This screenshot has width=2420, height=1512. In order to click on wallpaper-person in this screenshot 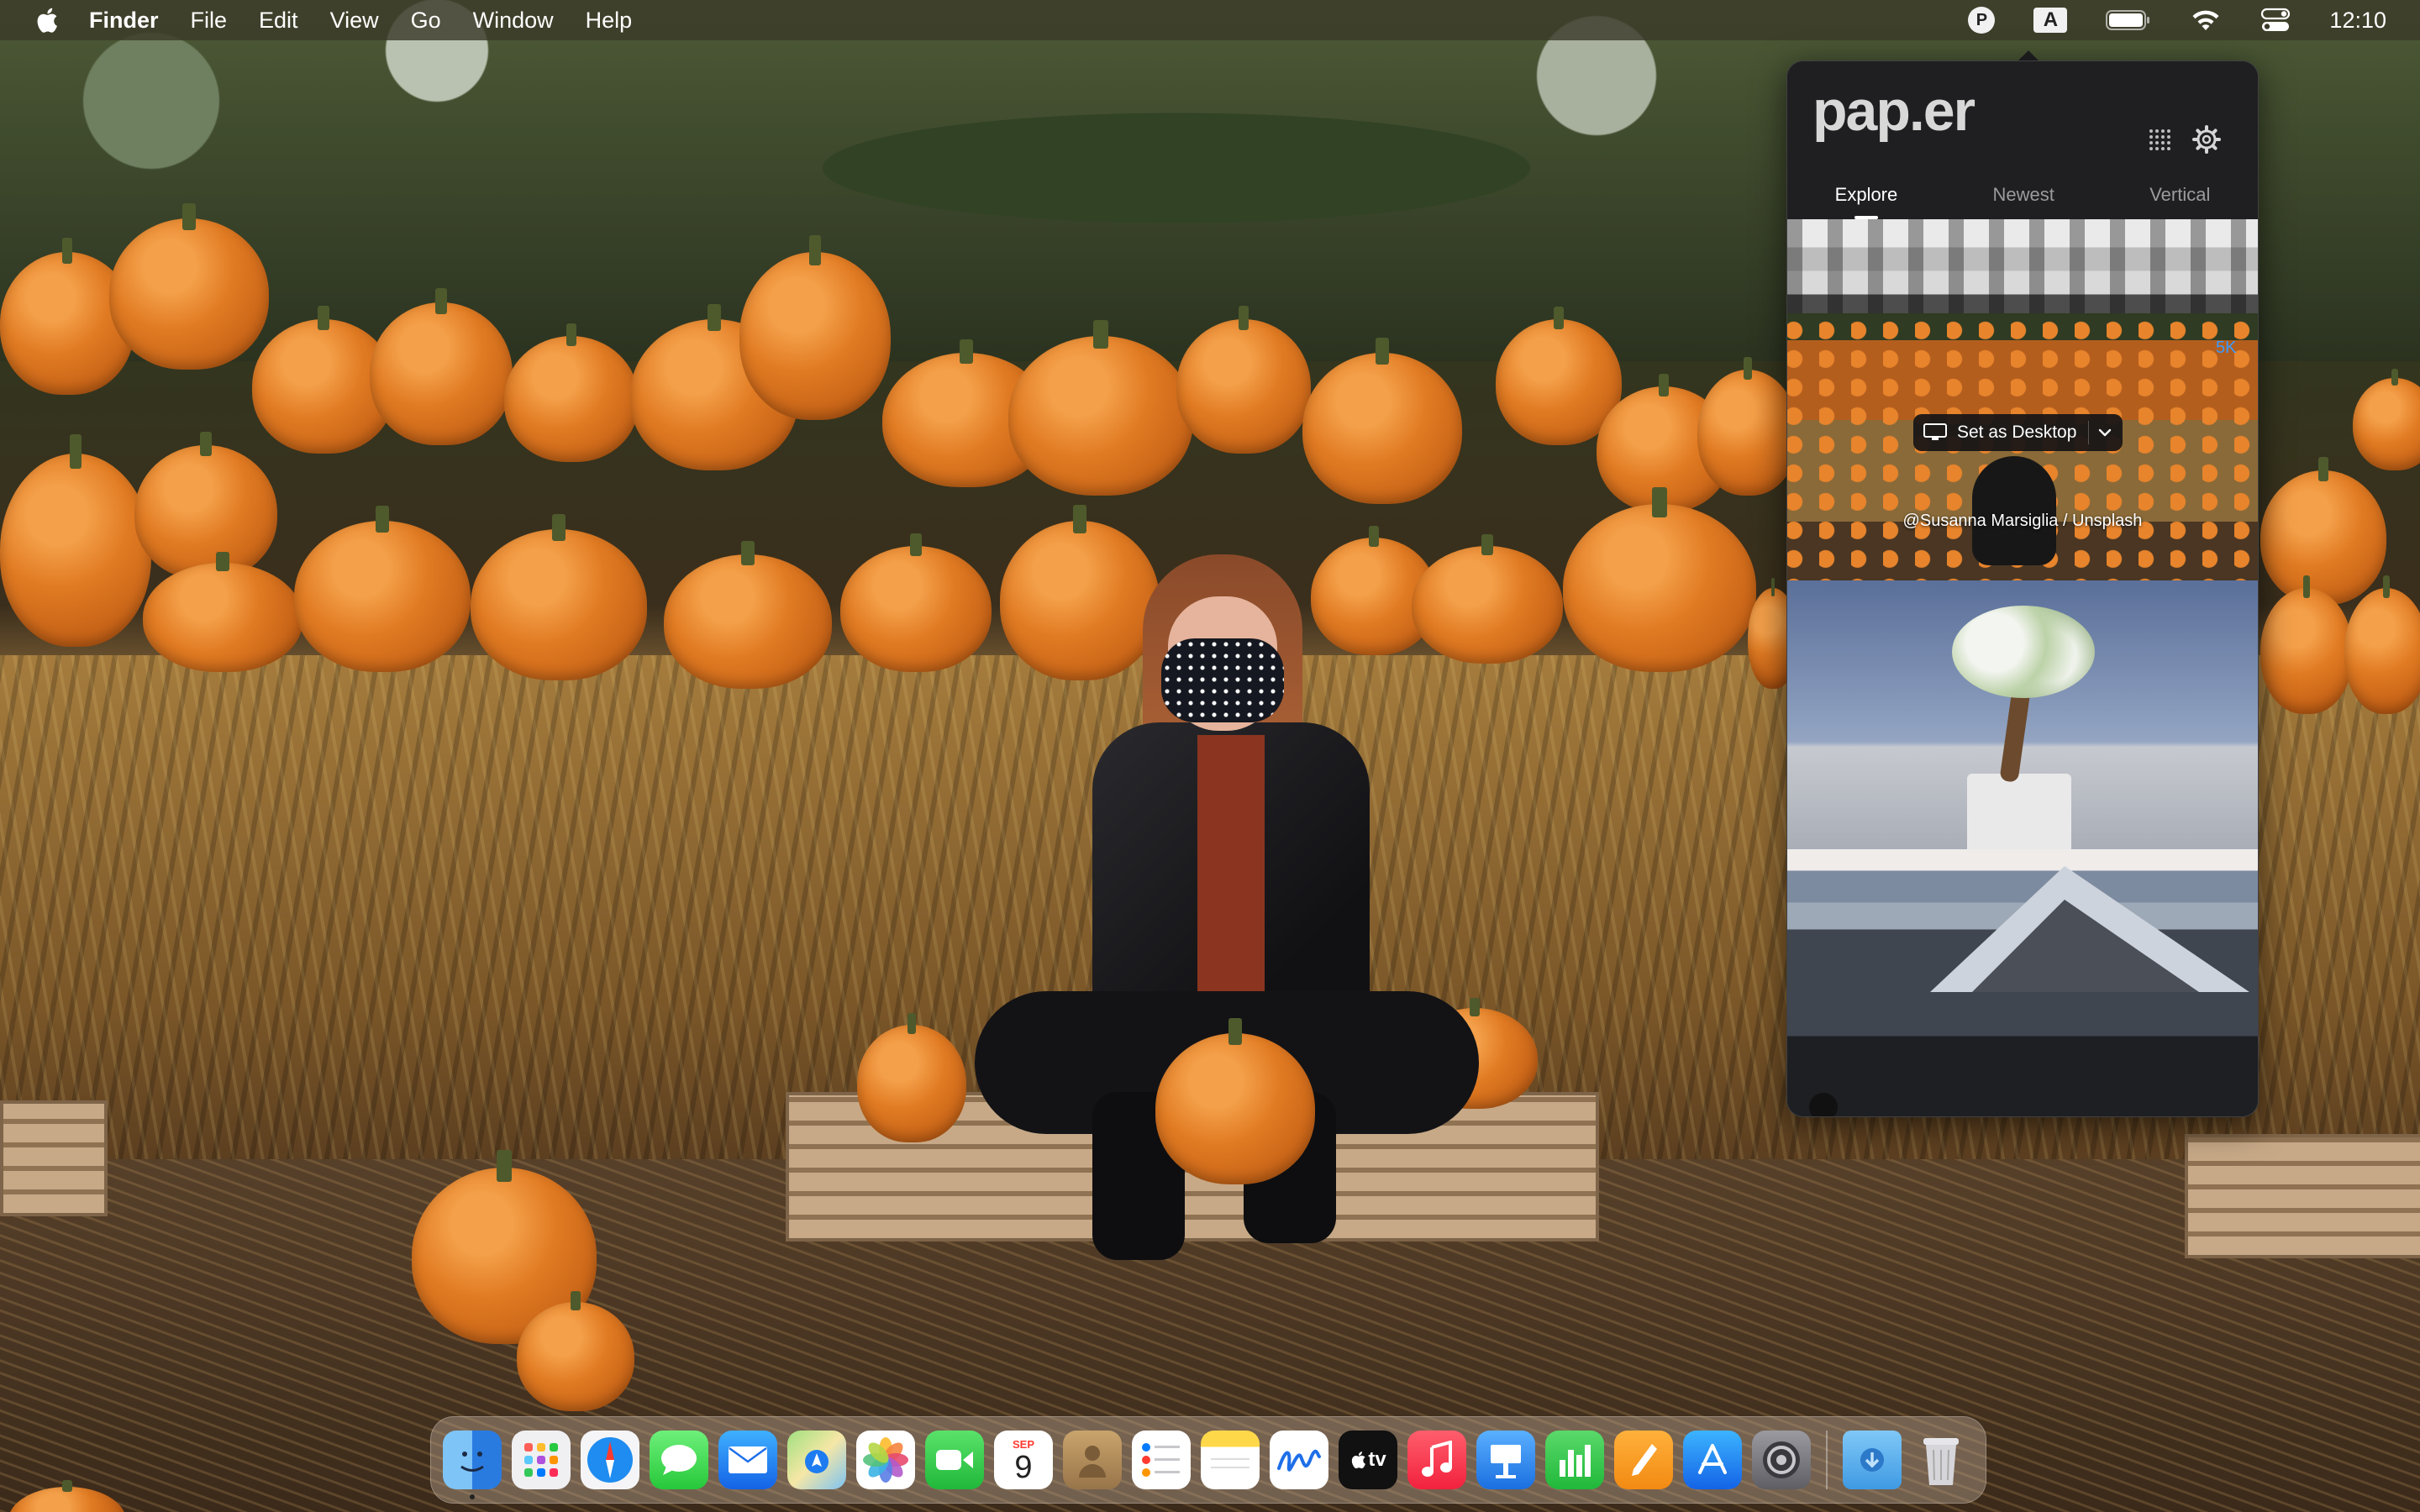, I will do `click(1260, 932)`.